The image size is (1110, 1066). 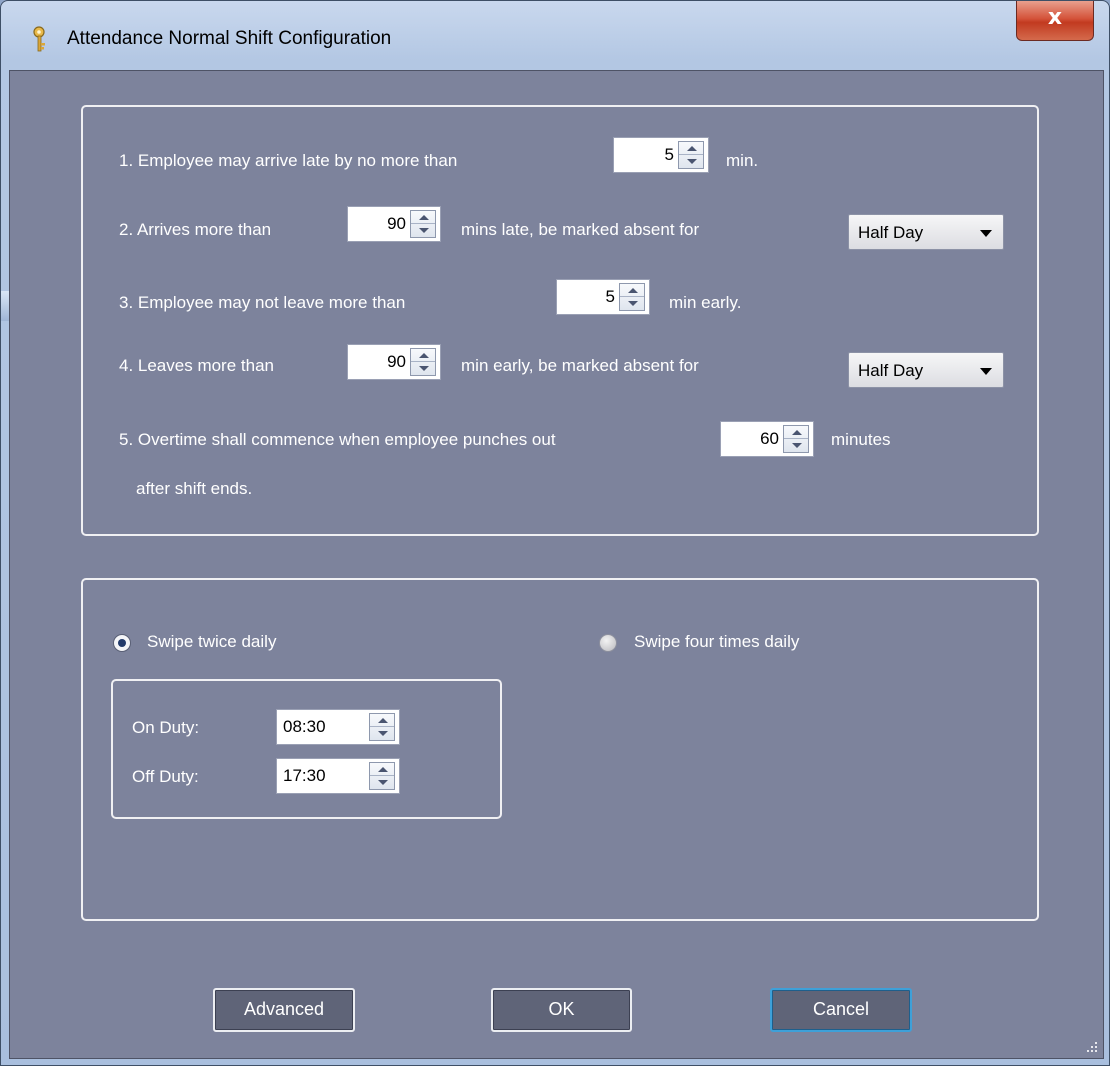 I want to click on resize-grip-icon, so click(x=1091, y=1046).